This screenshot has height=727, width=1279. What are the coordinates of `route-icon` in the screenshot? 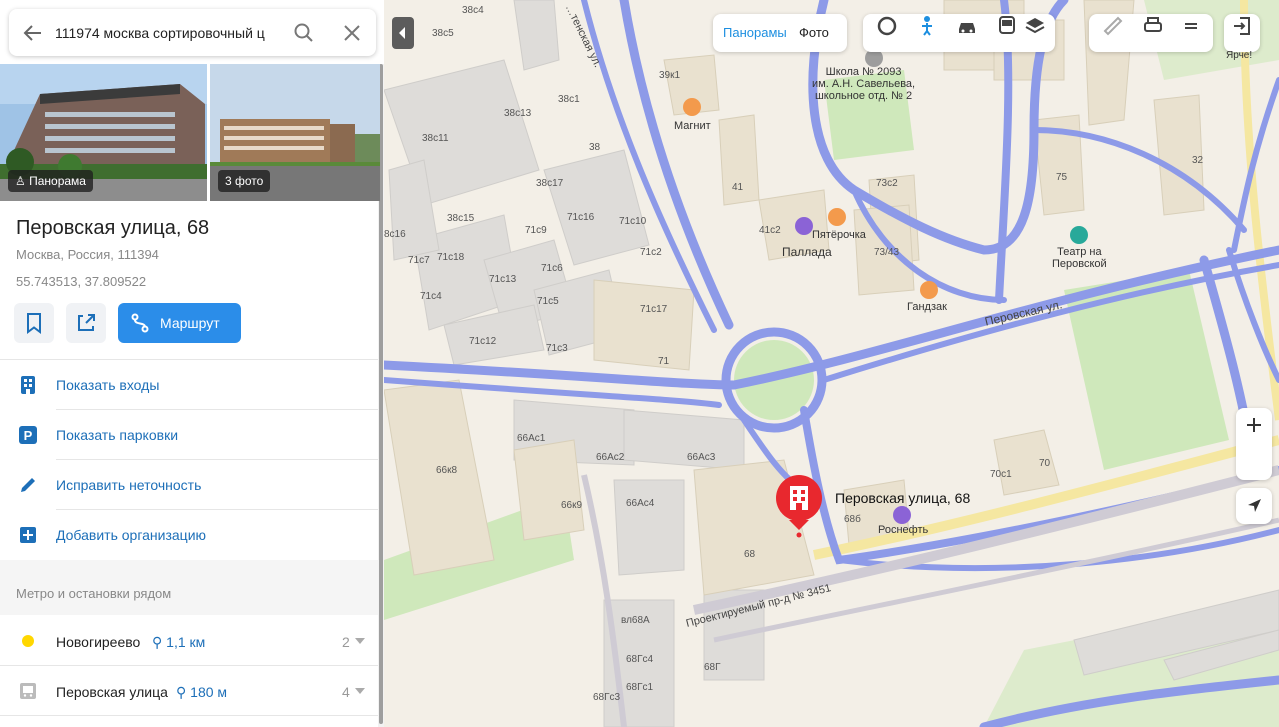 It's located at (140, 323).